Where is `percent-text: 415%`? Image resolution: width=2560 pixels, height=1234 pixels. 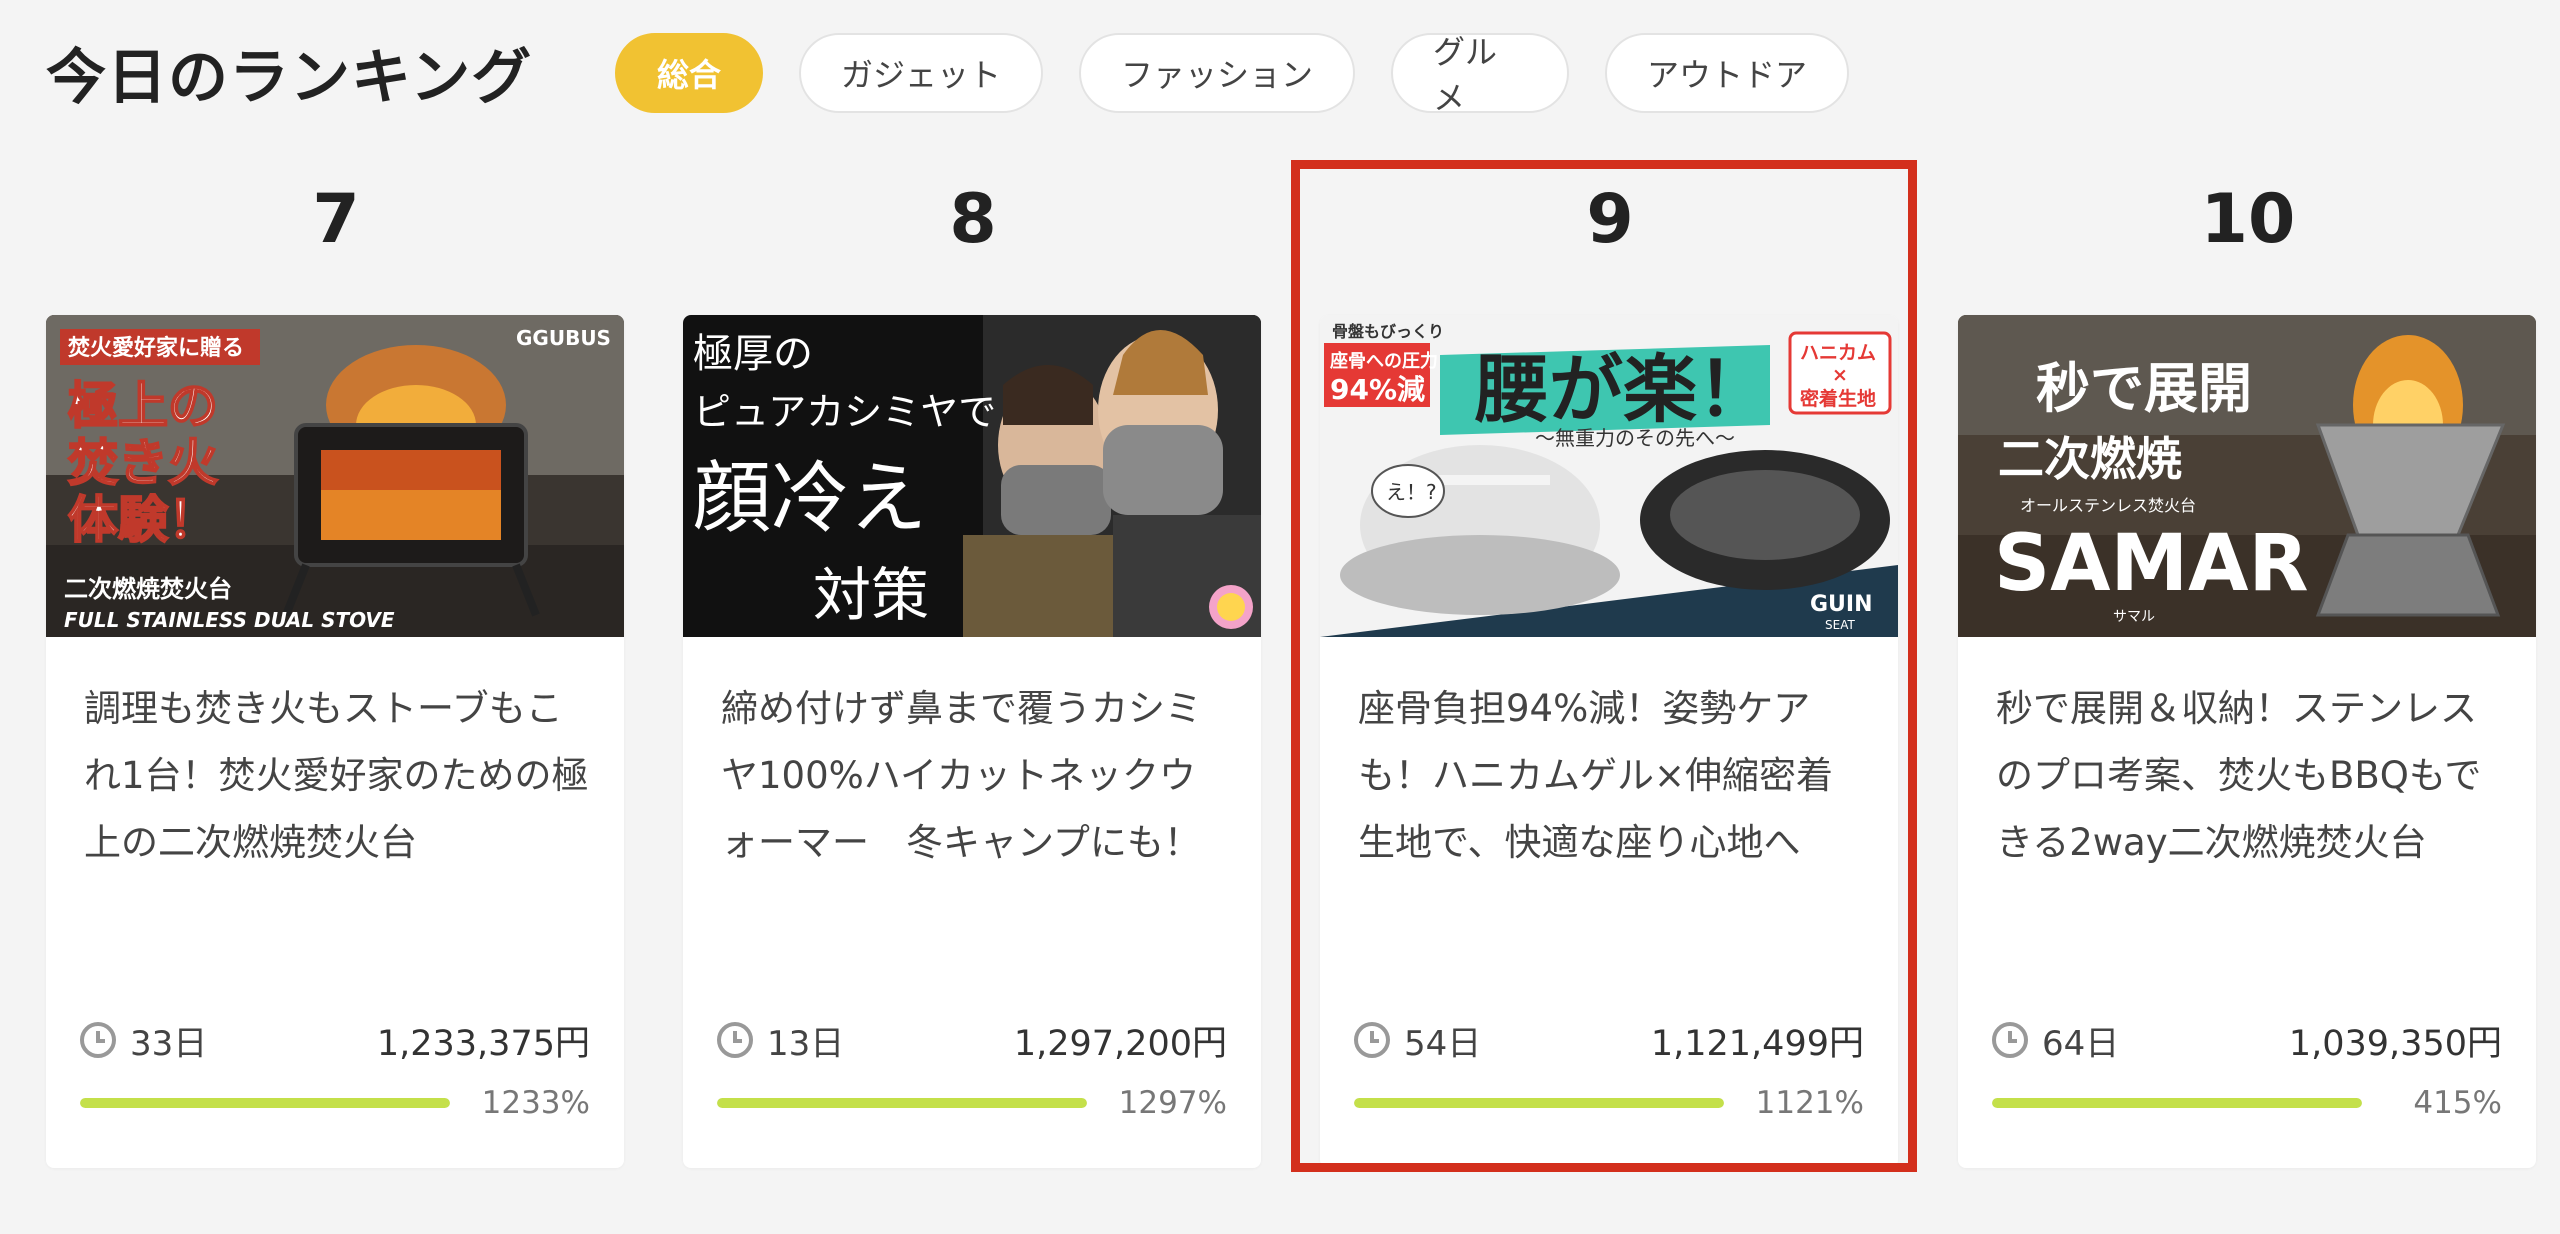
percent-text: 415% is located at coordinates (2457, 1103).